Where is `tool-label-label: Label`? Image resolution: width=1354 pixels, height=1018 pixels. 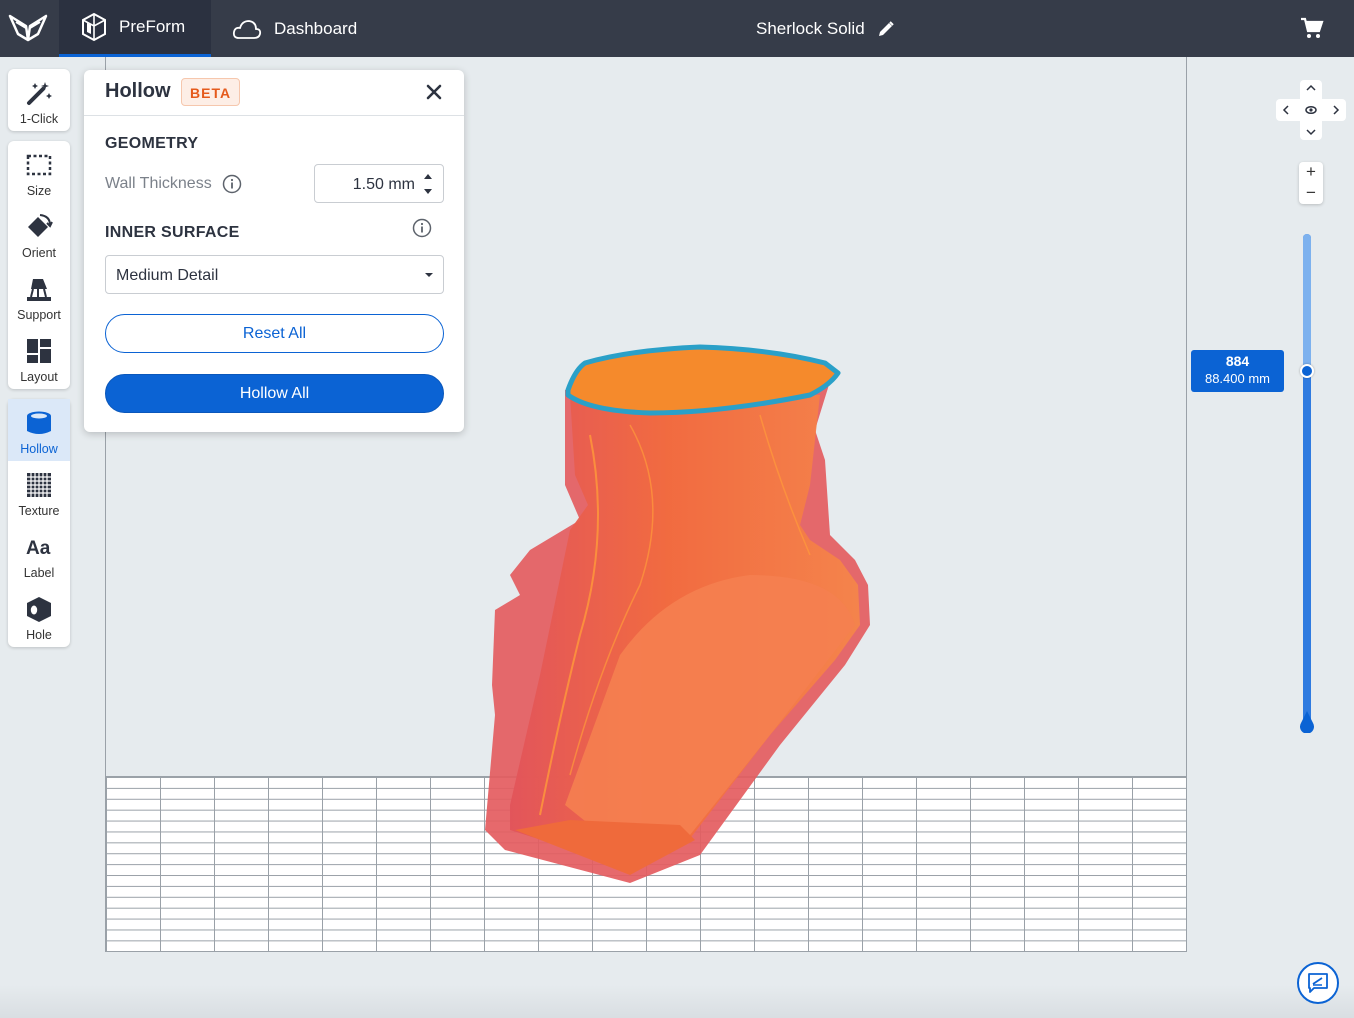
tool-label-label: Label is located at coordinates (39, 573).